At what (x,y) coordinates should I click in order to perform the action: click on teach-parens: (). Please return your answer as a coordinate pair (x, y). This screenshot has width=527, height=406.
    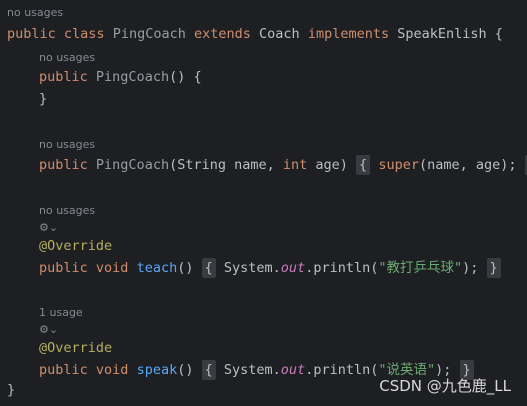
    Looking at the image, I should click on (189, 268).